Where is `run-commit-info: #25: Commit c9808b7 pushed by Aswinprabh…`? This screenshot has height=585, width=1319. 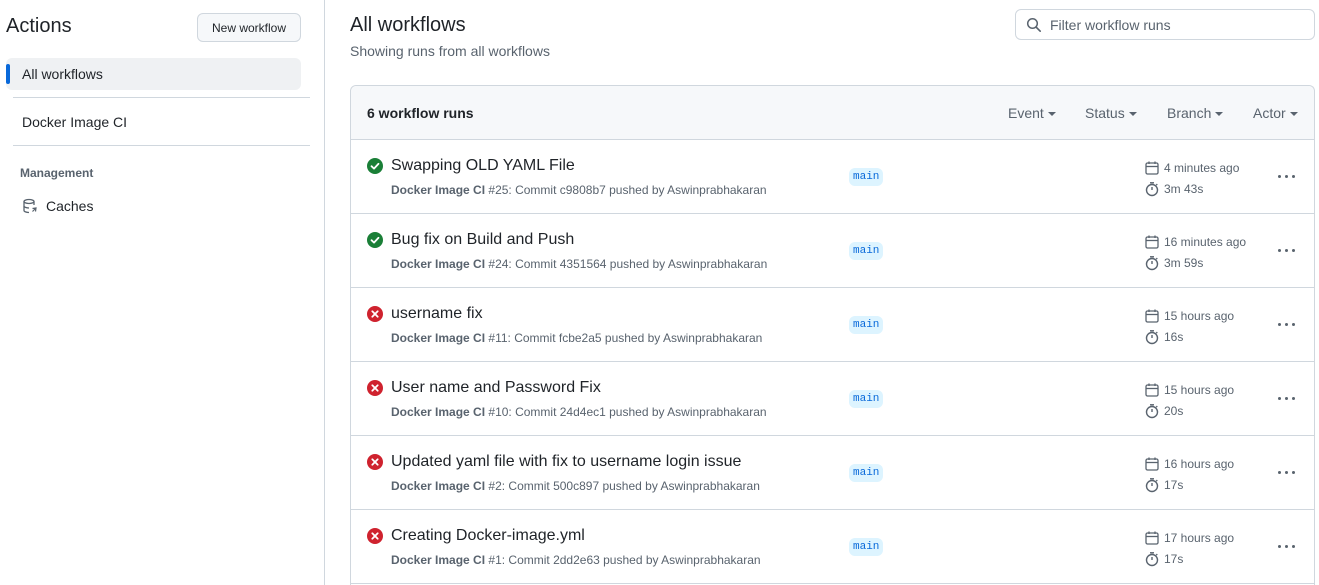 run-commit-info: #25: Commit c9808b7 pushed by Aswinprabh… is located at coordinates (627, 190).